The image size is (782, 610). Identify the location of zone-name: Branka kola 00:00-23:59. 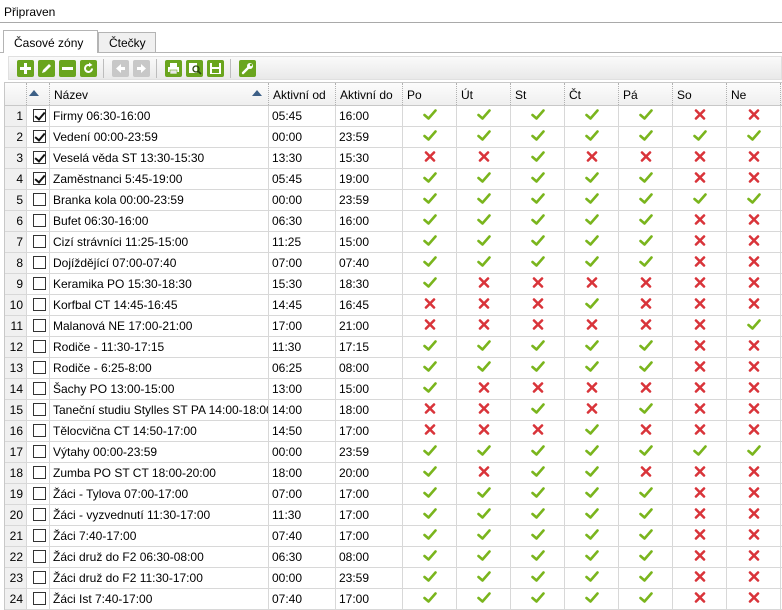
(159, 200).